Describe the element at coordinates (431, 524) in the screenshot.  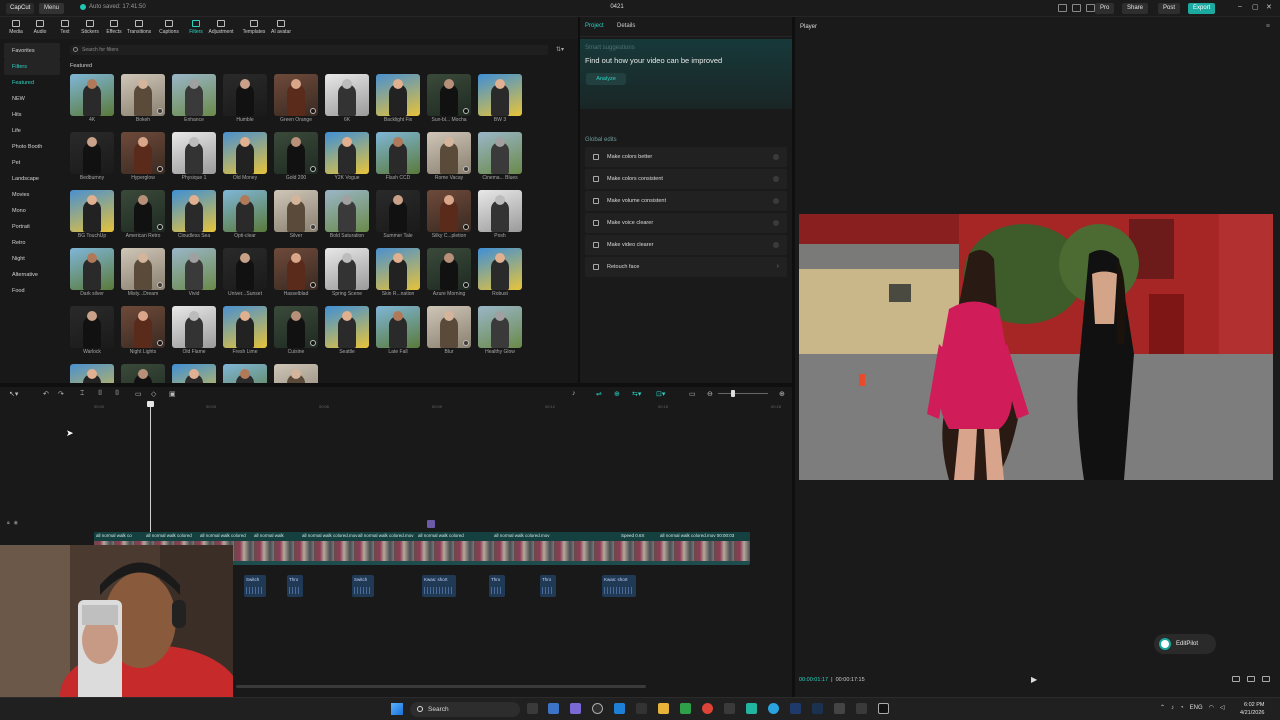
I see `timeline-marker-icon` at that location.